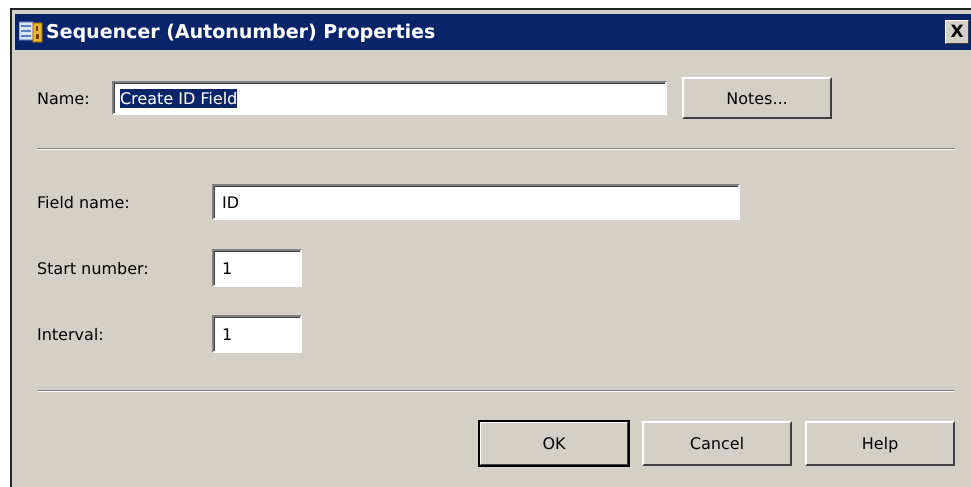 This screenshot has height=487, width=971. What do you see at coordinates (389, 98) in the screenshot?
I see `name-field: Create ID Field` at bounding box center [389, 98].